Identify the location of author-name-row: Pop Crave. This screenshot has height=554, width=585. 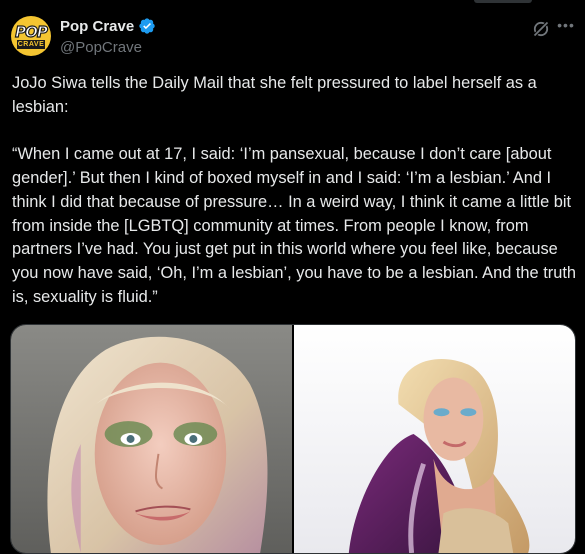
(108, 26).